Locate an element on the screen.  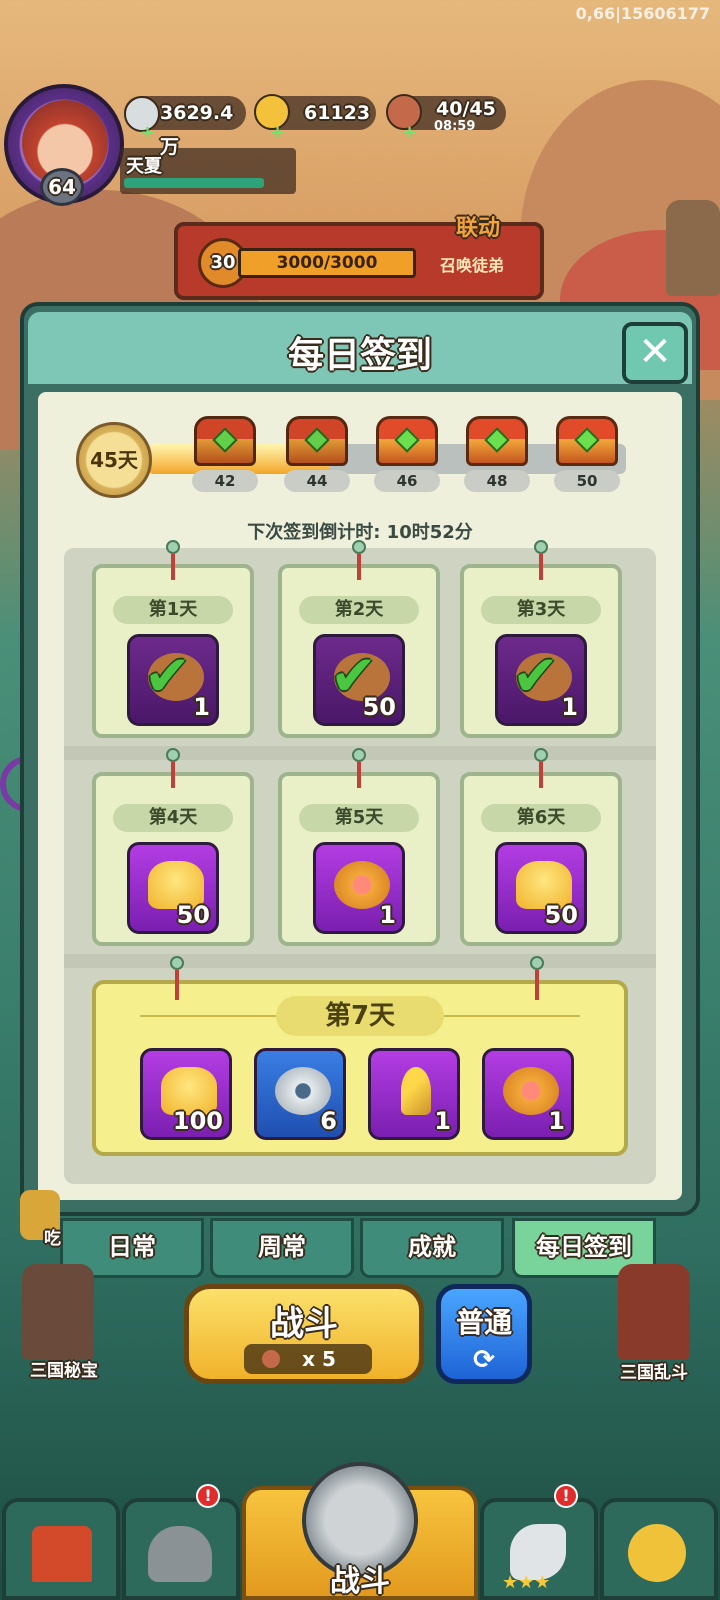
reward-slot: ✔ 50 is located at coordinates (359, 680).